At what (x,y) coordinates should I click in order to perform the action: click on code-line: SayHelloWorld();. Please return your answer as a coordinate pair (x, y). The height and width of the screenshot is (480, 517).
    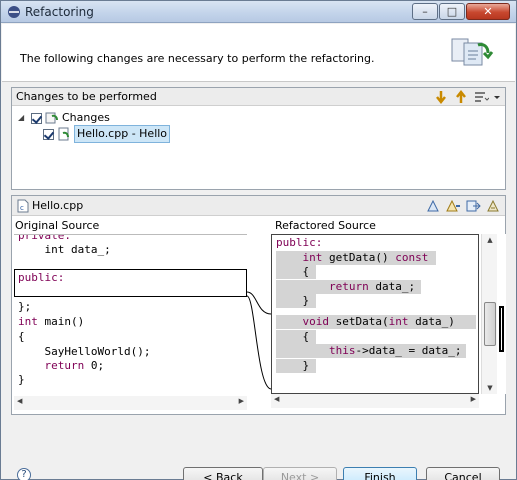
    Looking at the image, I should click on (84, 351).